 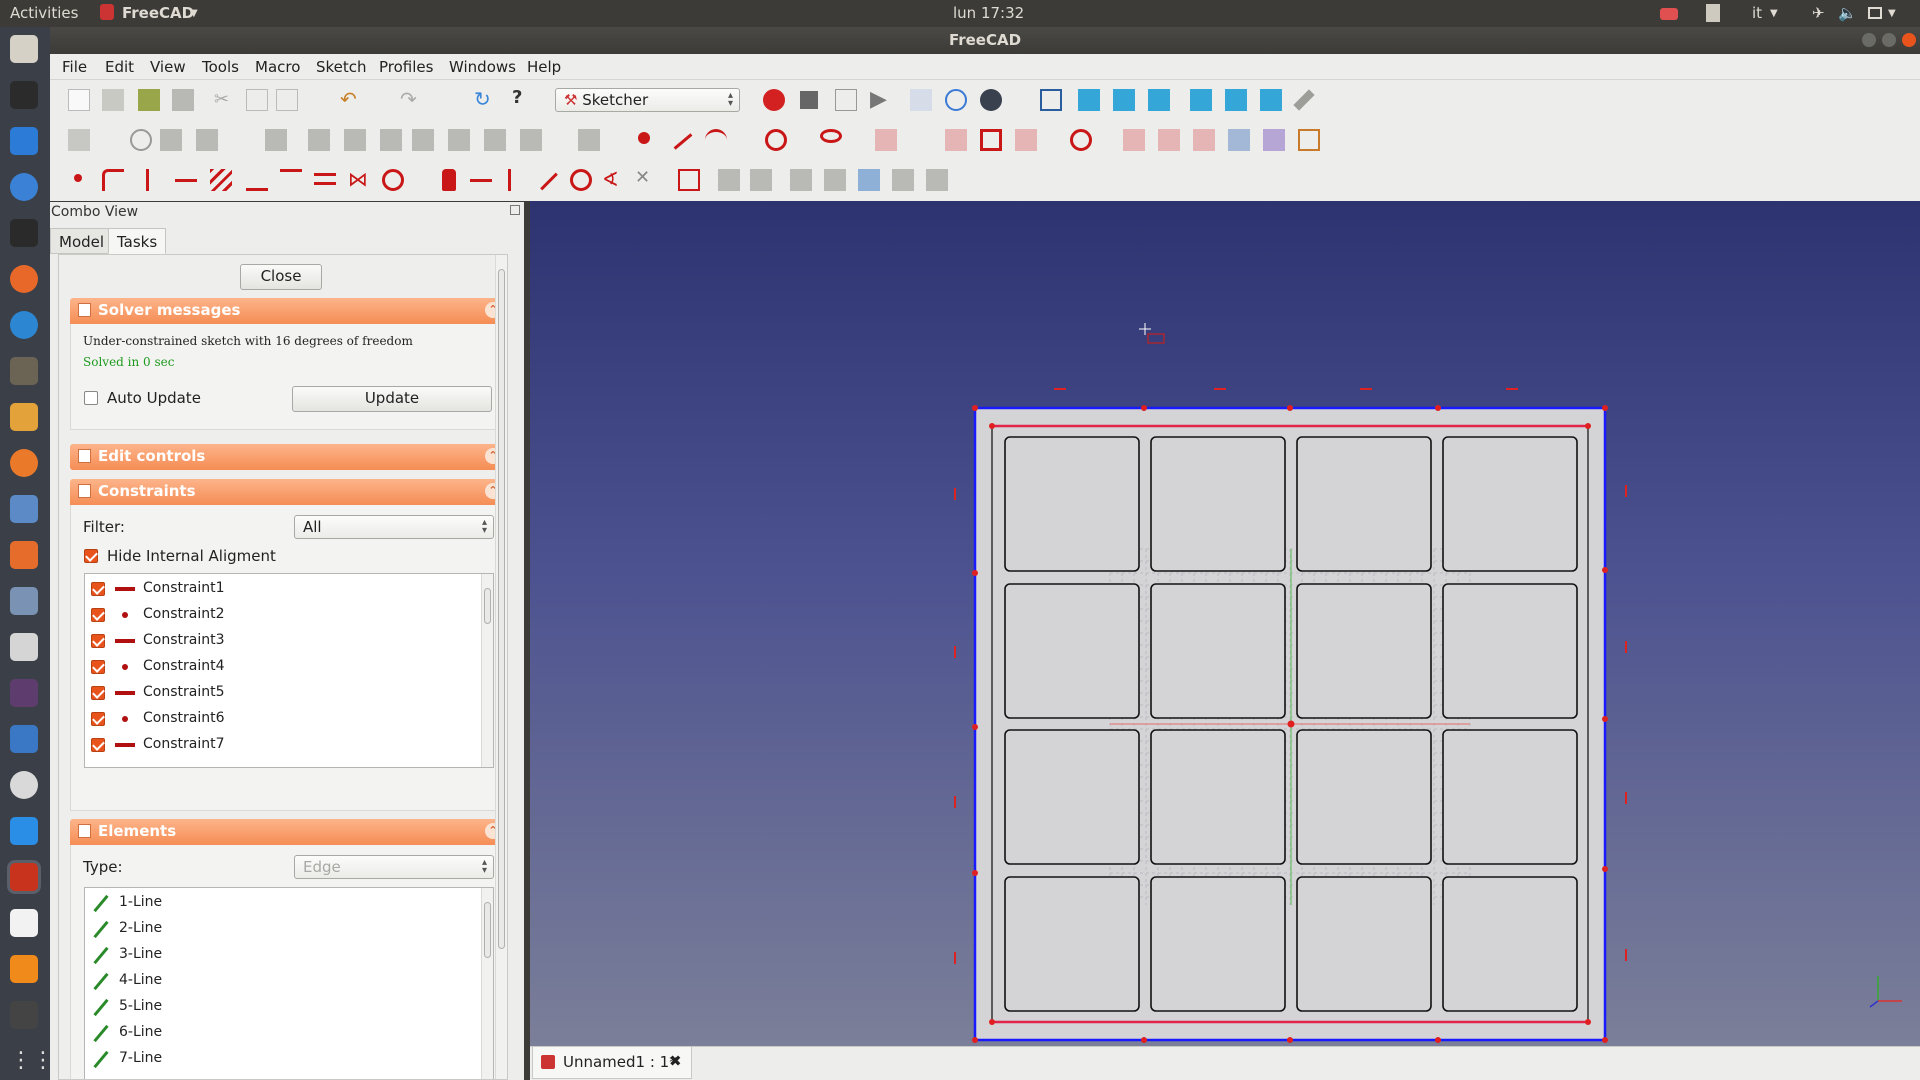 What do you see at coordinates (171, 140) in the screenshot?
I see `grid-icon` at bounding box center [171, 140].